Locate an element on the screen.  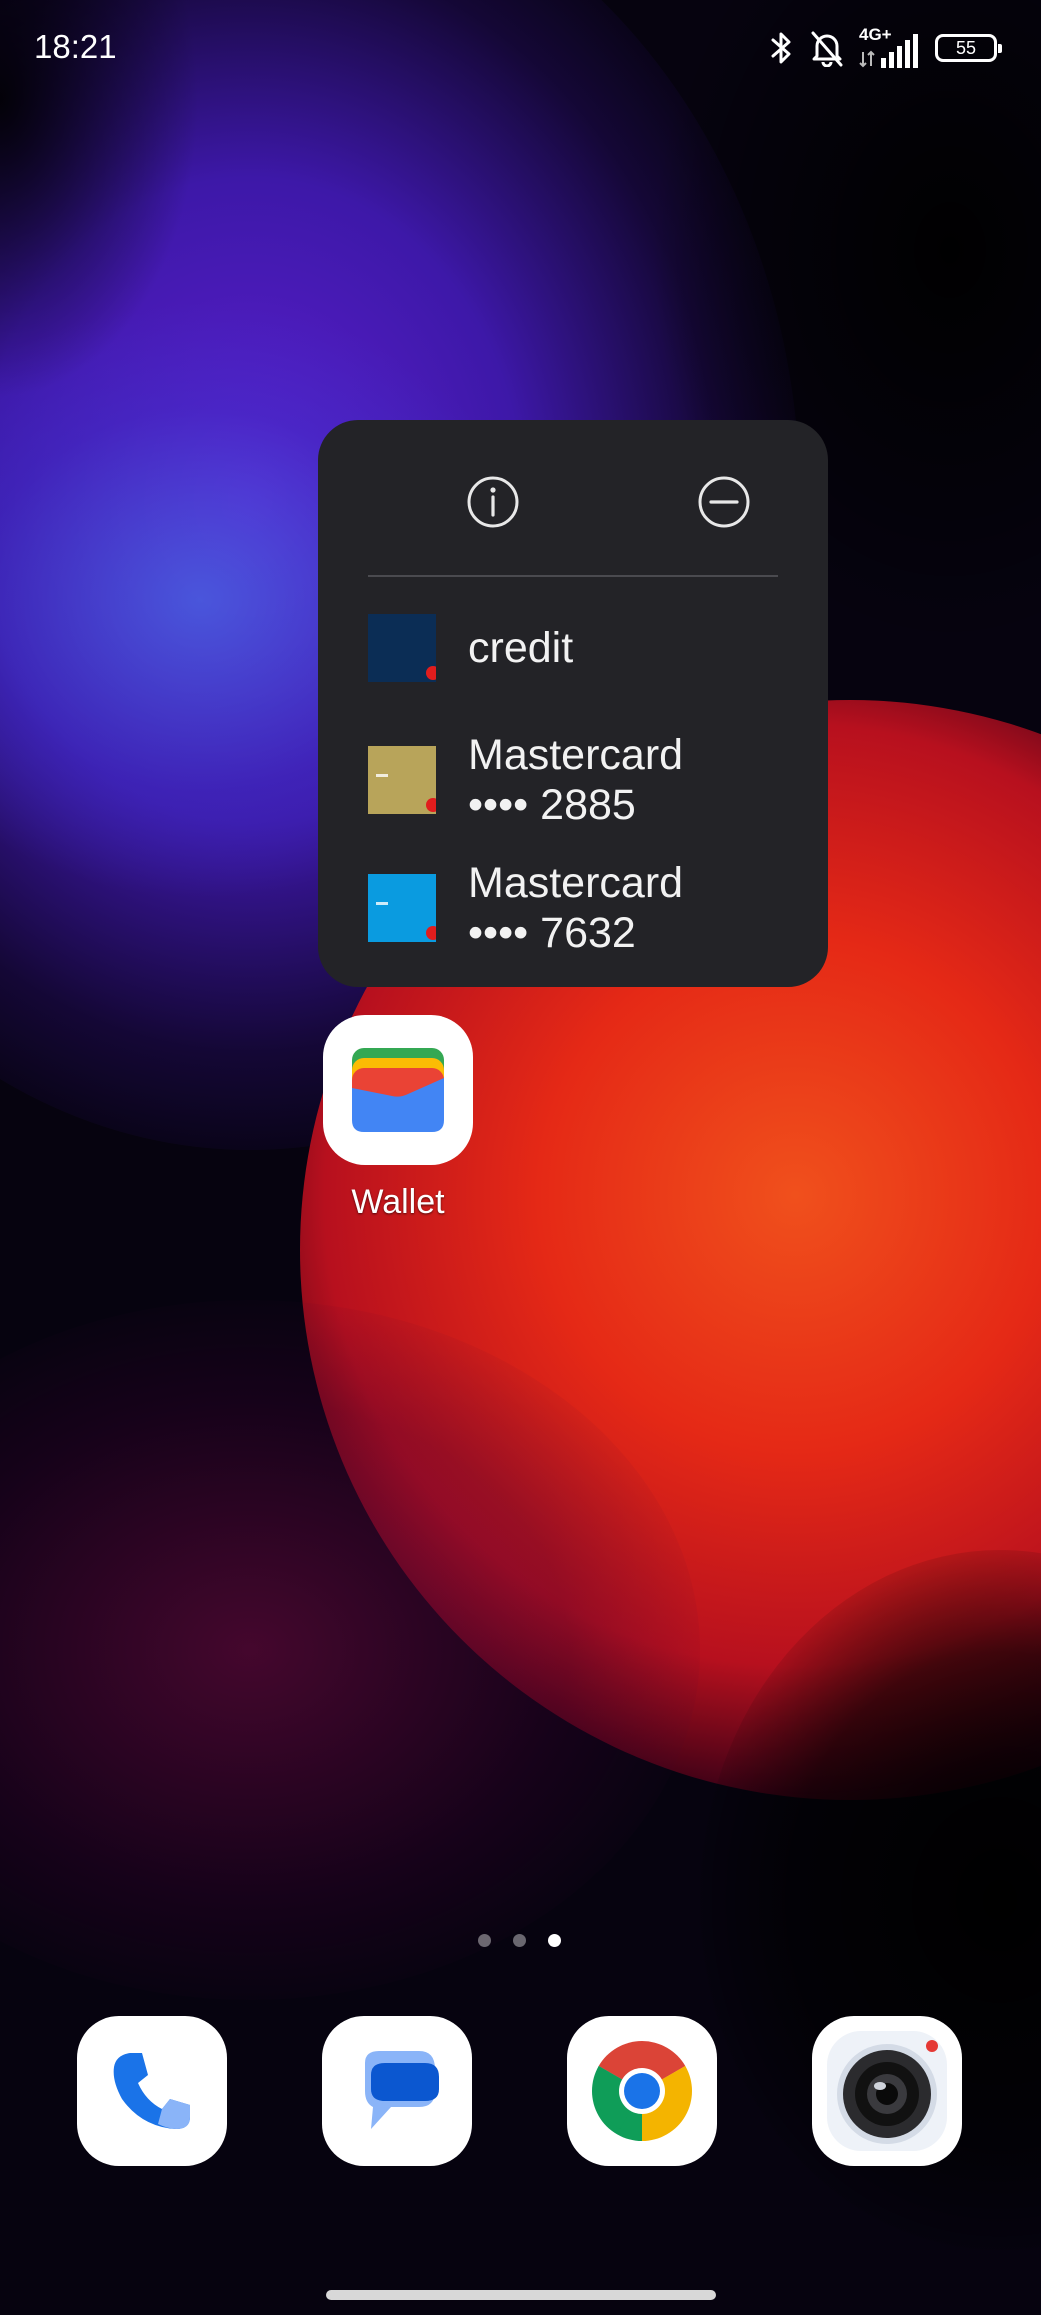
shortcut-mastercard-7632: Mastercard •••• 7632 is located at coordinates (588, 908).